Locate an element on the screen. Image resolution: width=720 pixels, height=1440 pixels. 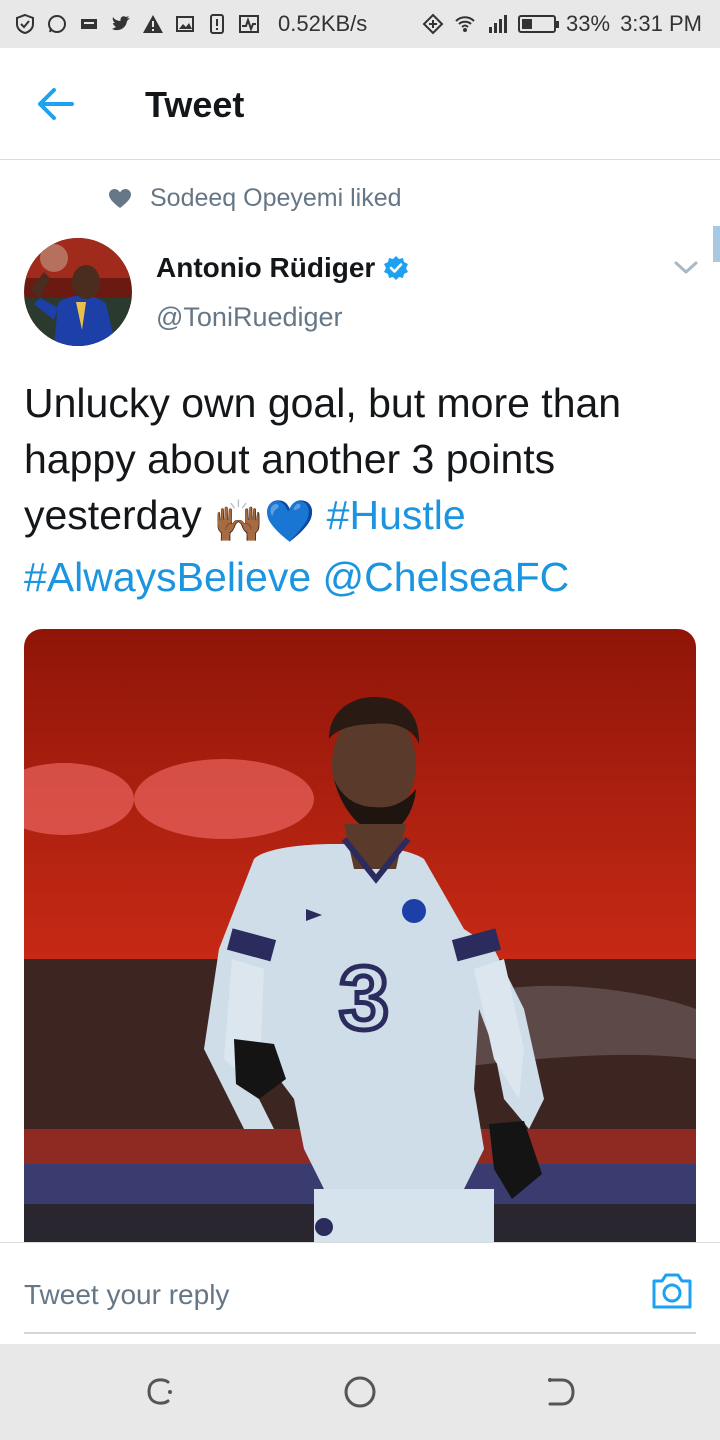
page-title: Tweet is located at coordinates (195, 104).